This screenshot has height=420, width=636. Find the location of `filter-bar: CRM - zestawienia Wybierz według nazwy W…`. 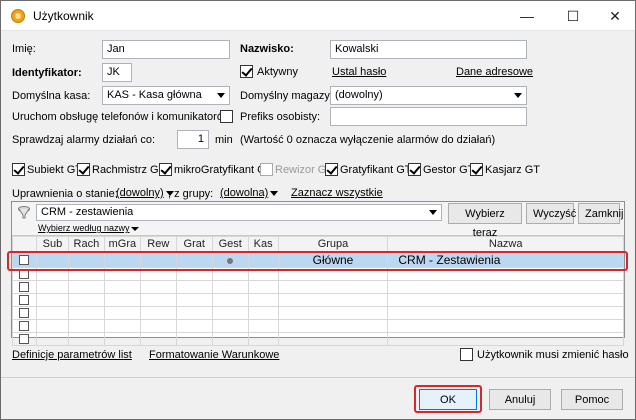

filter-bar: CRM - zestawienia Wybierz według nazwy W… is located at coordinates (318, 220).